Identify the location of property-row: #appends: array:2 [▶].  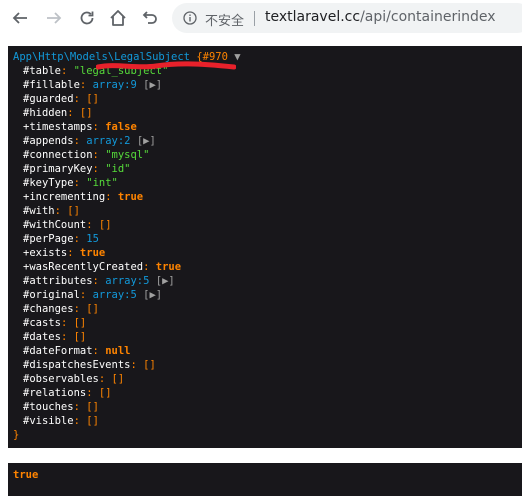
(89, 141).